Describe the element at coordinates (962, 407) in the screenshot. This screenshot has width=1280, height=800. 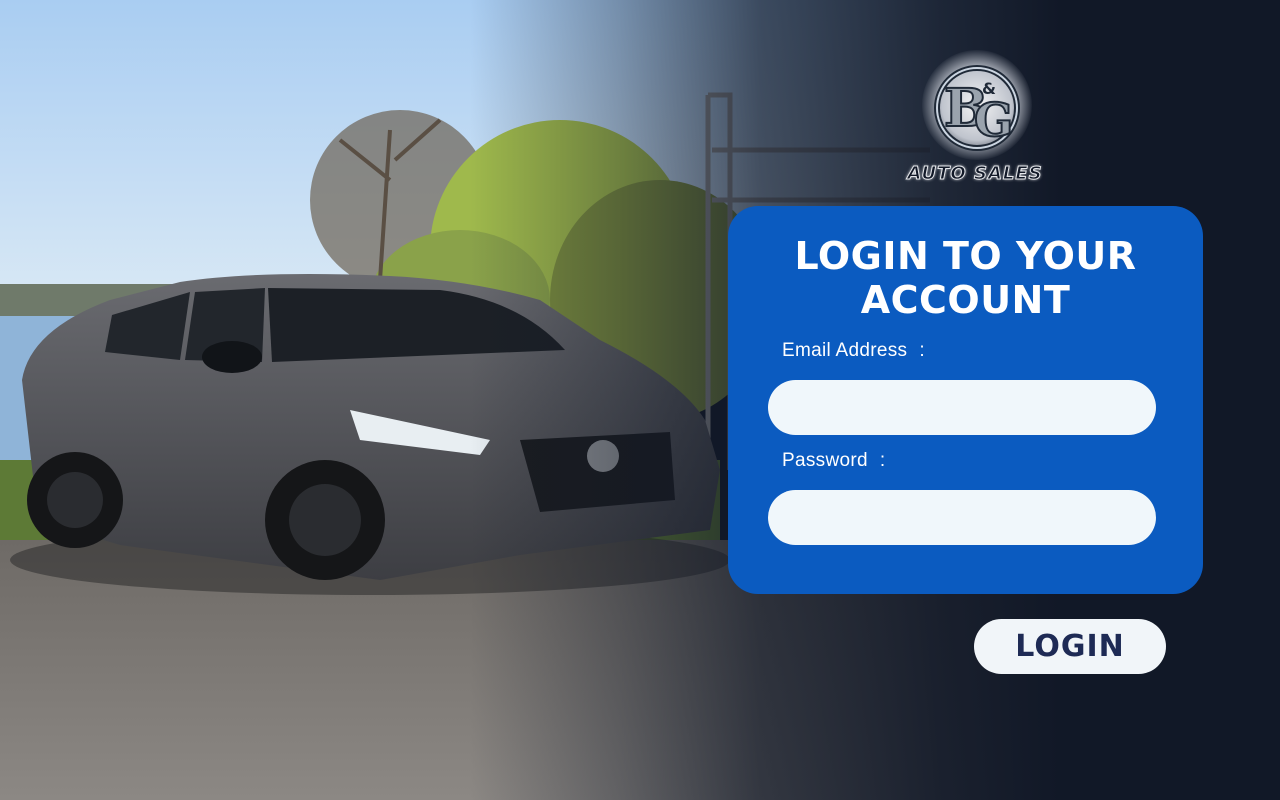
I see `email-field` at that location.